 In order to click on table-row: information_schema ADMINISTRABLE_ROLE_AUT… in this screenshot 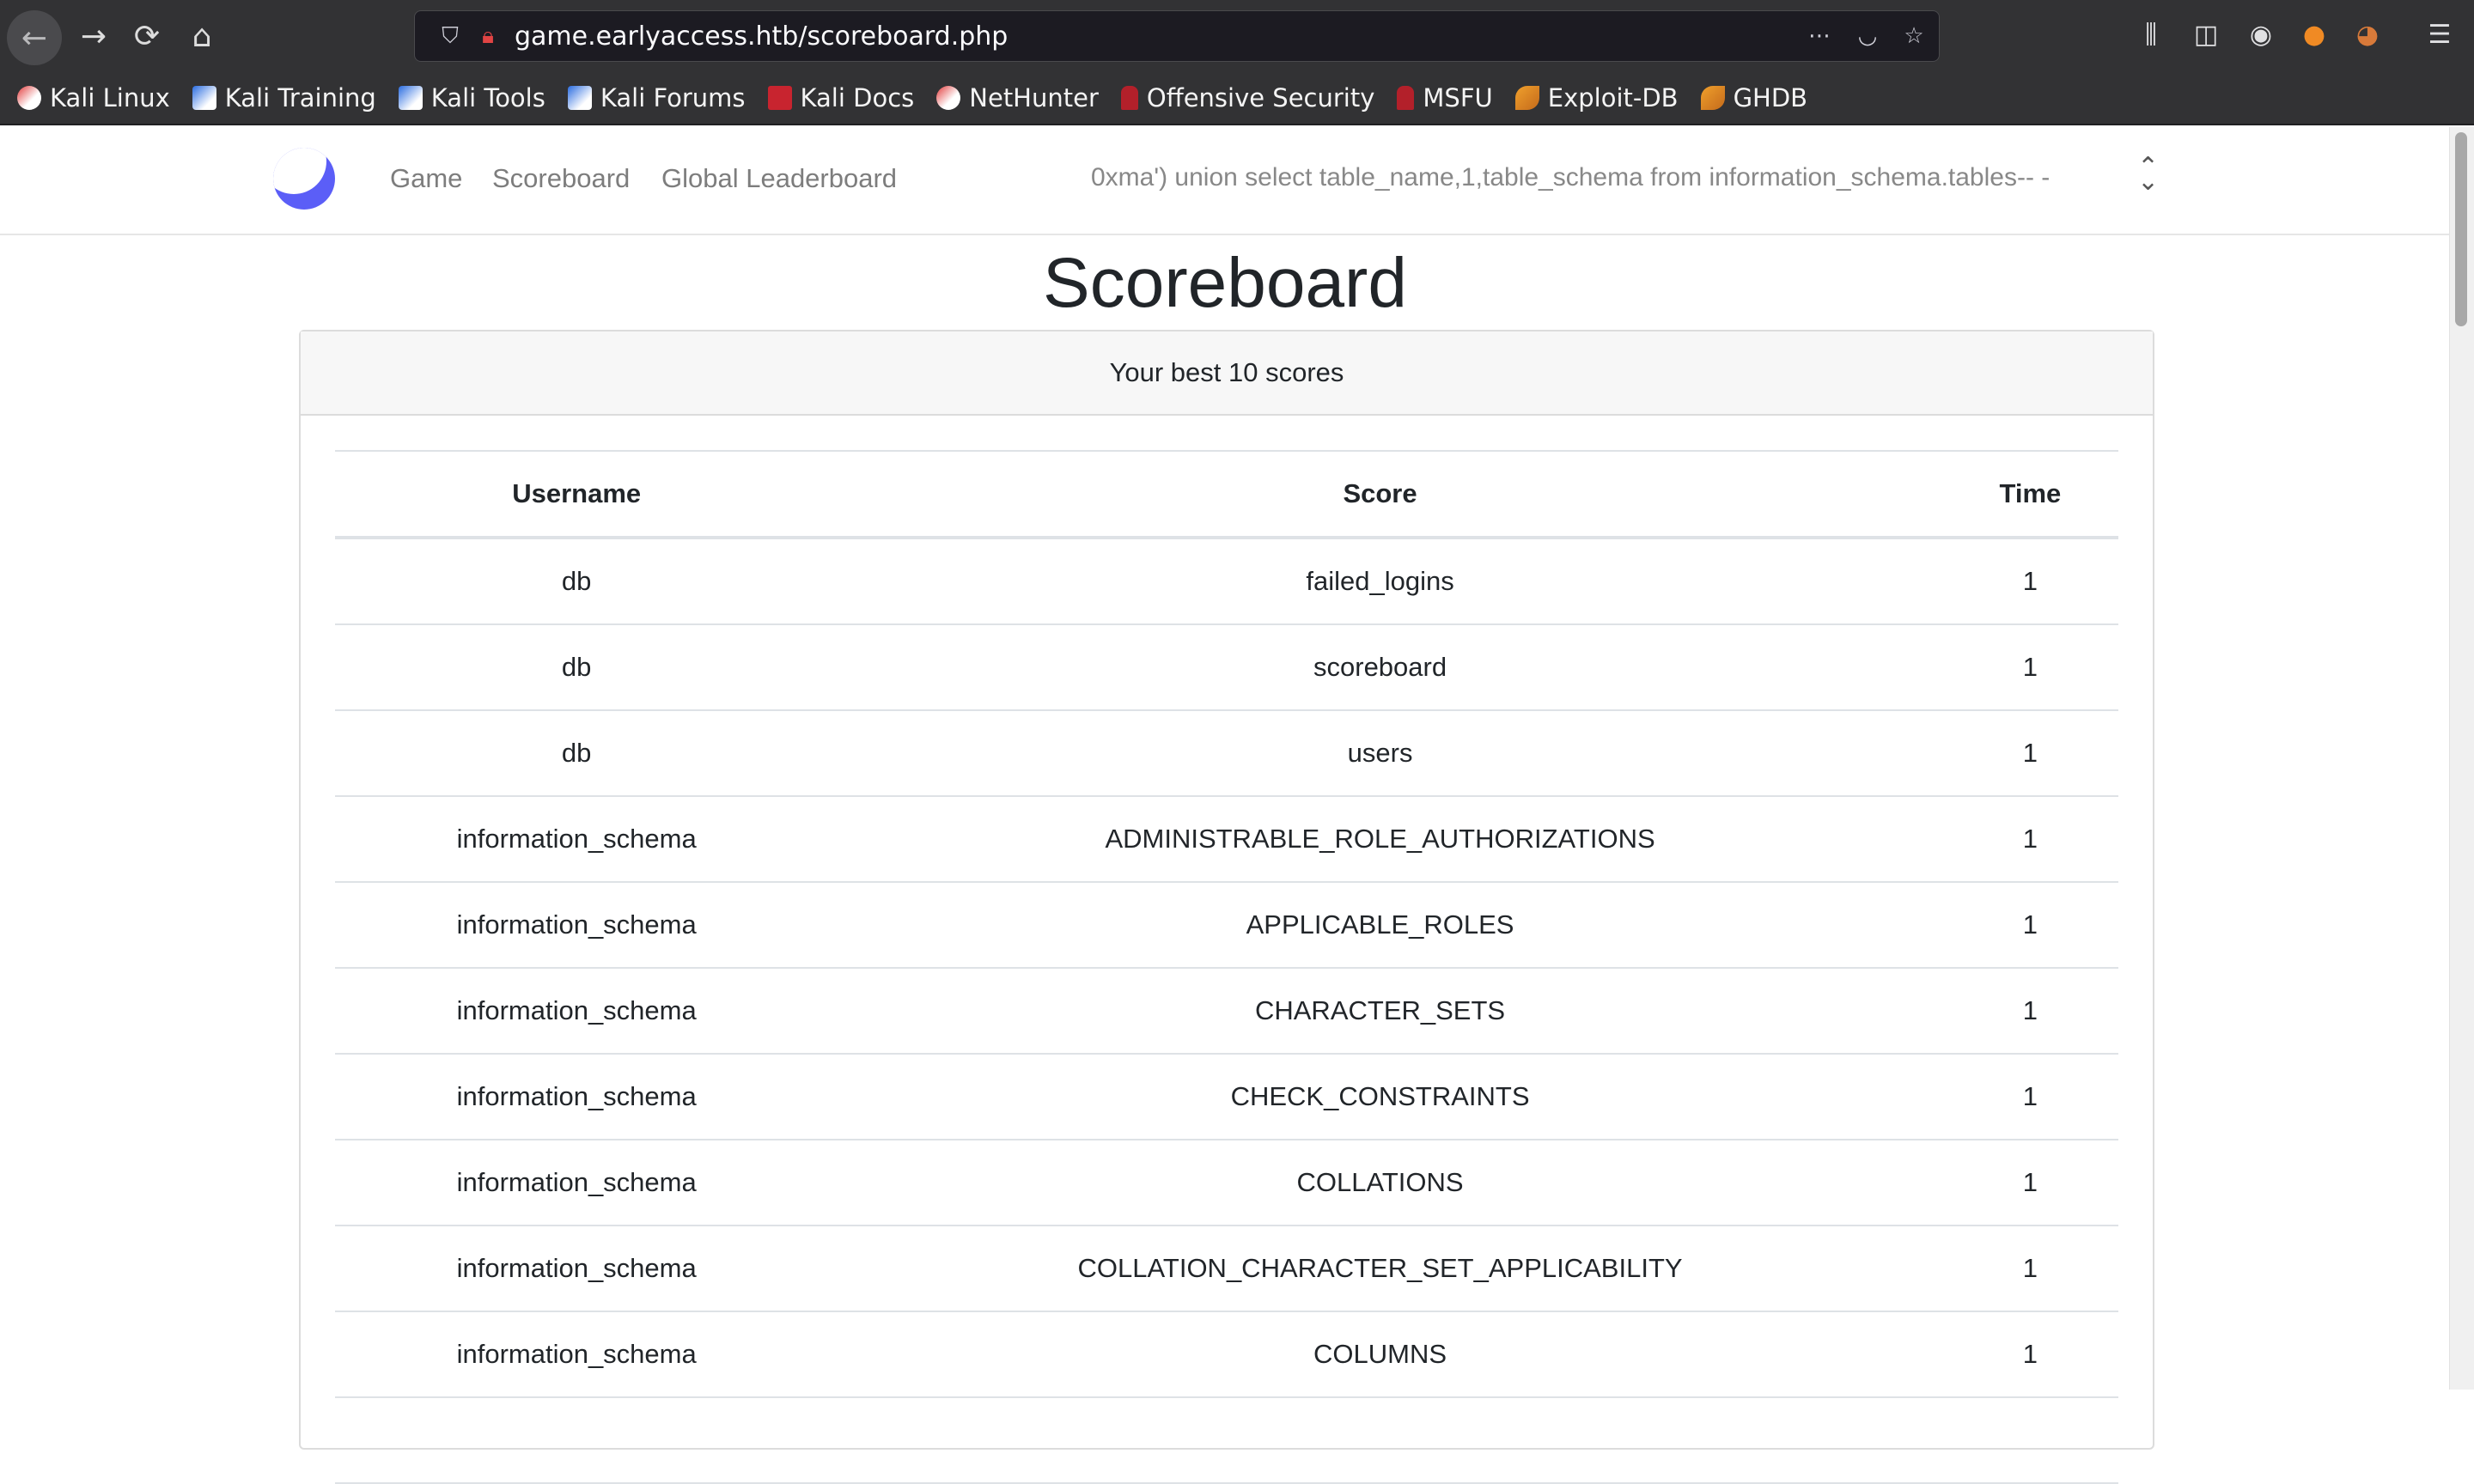, I will do `click(1226, 840)`.